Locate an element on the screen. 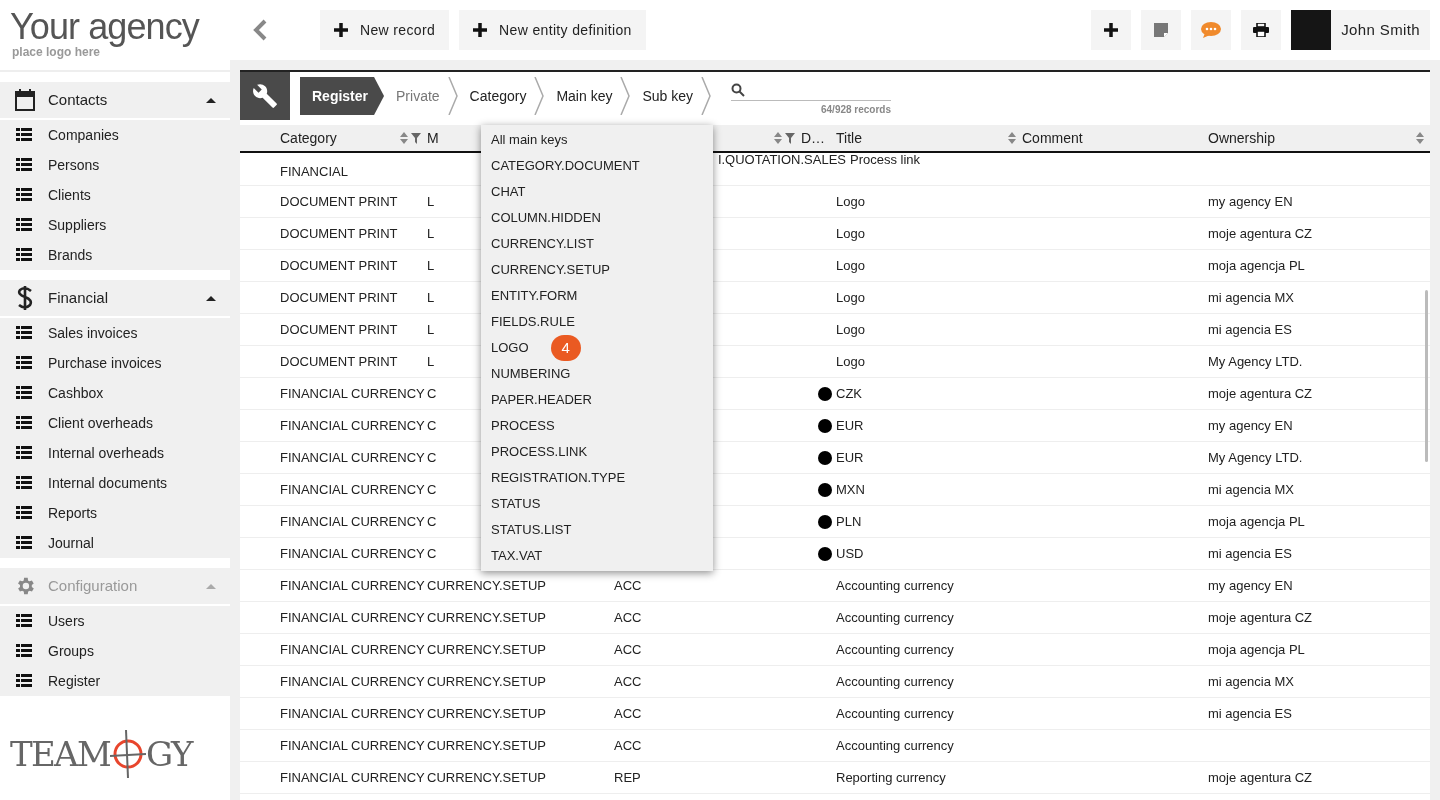 The width and height of the screenshot is (1440, 800). dropdown-option: NUMBERING is located at coordinates (531, 374).